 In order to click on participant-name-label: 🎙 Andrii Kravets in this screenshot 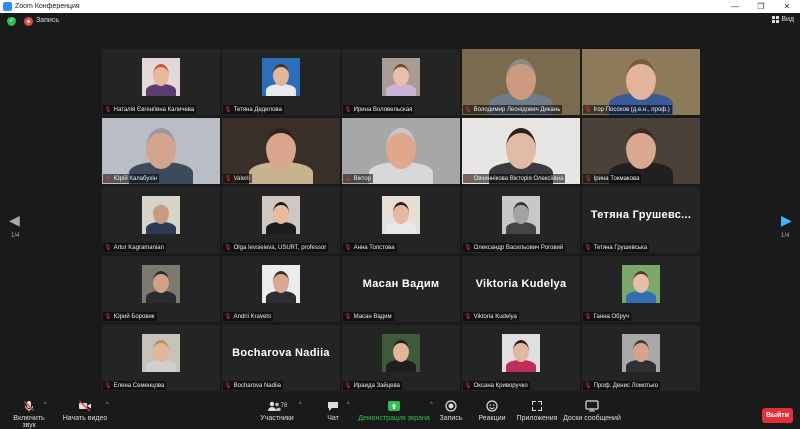, I will do `click(248, 316)`.